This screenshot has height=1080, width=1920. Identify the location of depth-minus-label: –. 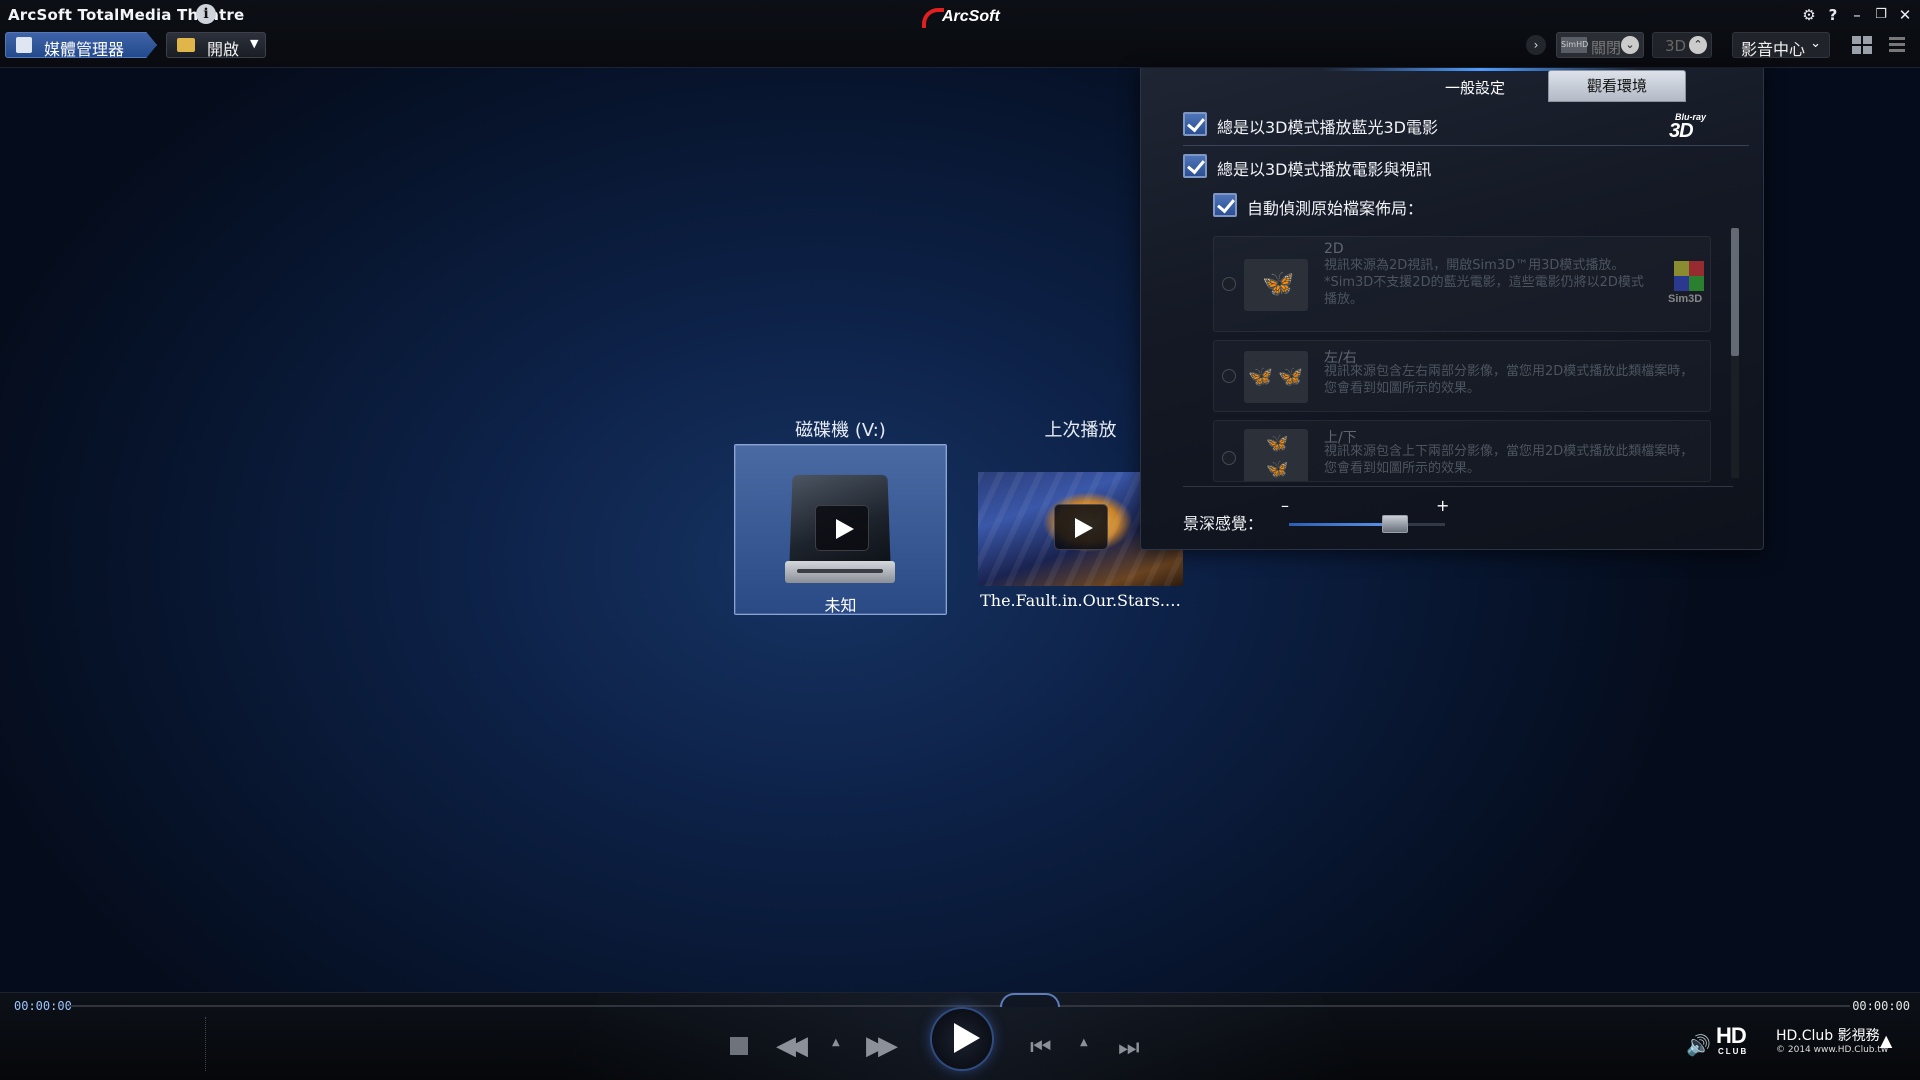
(1285, 505).